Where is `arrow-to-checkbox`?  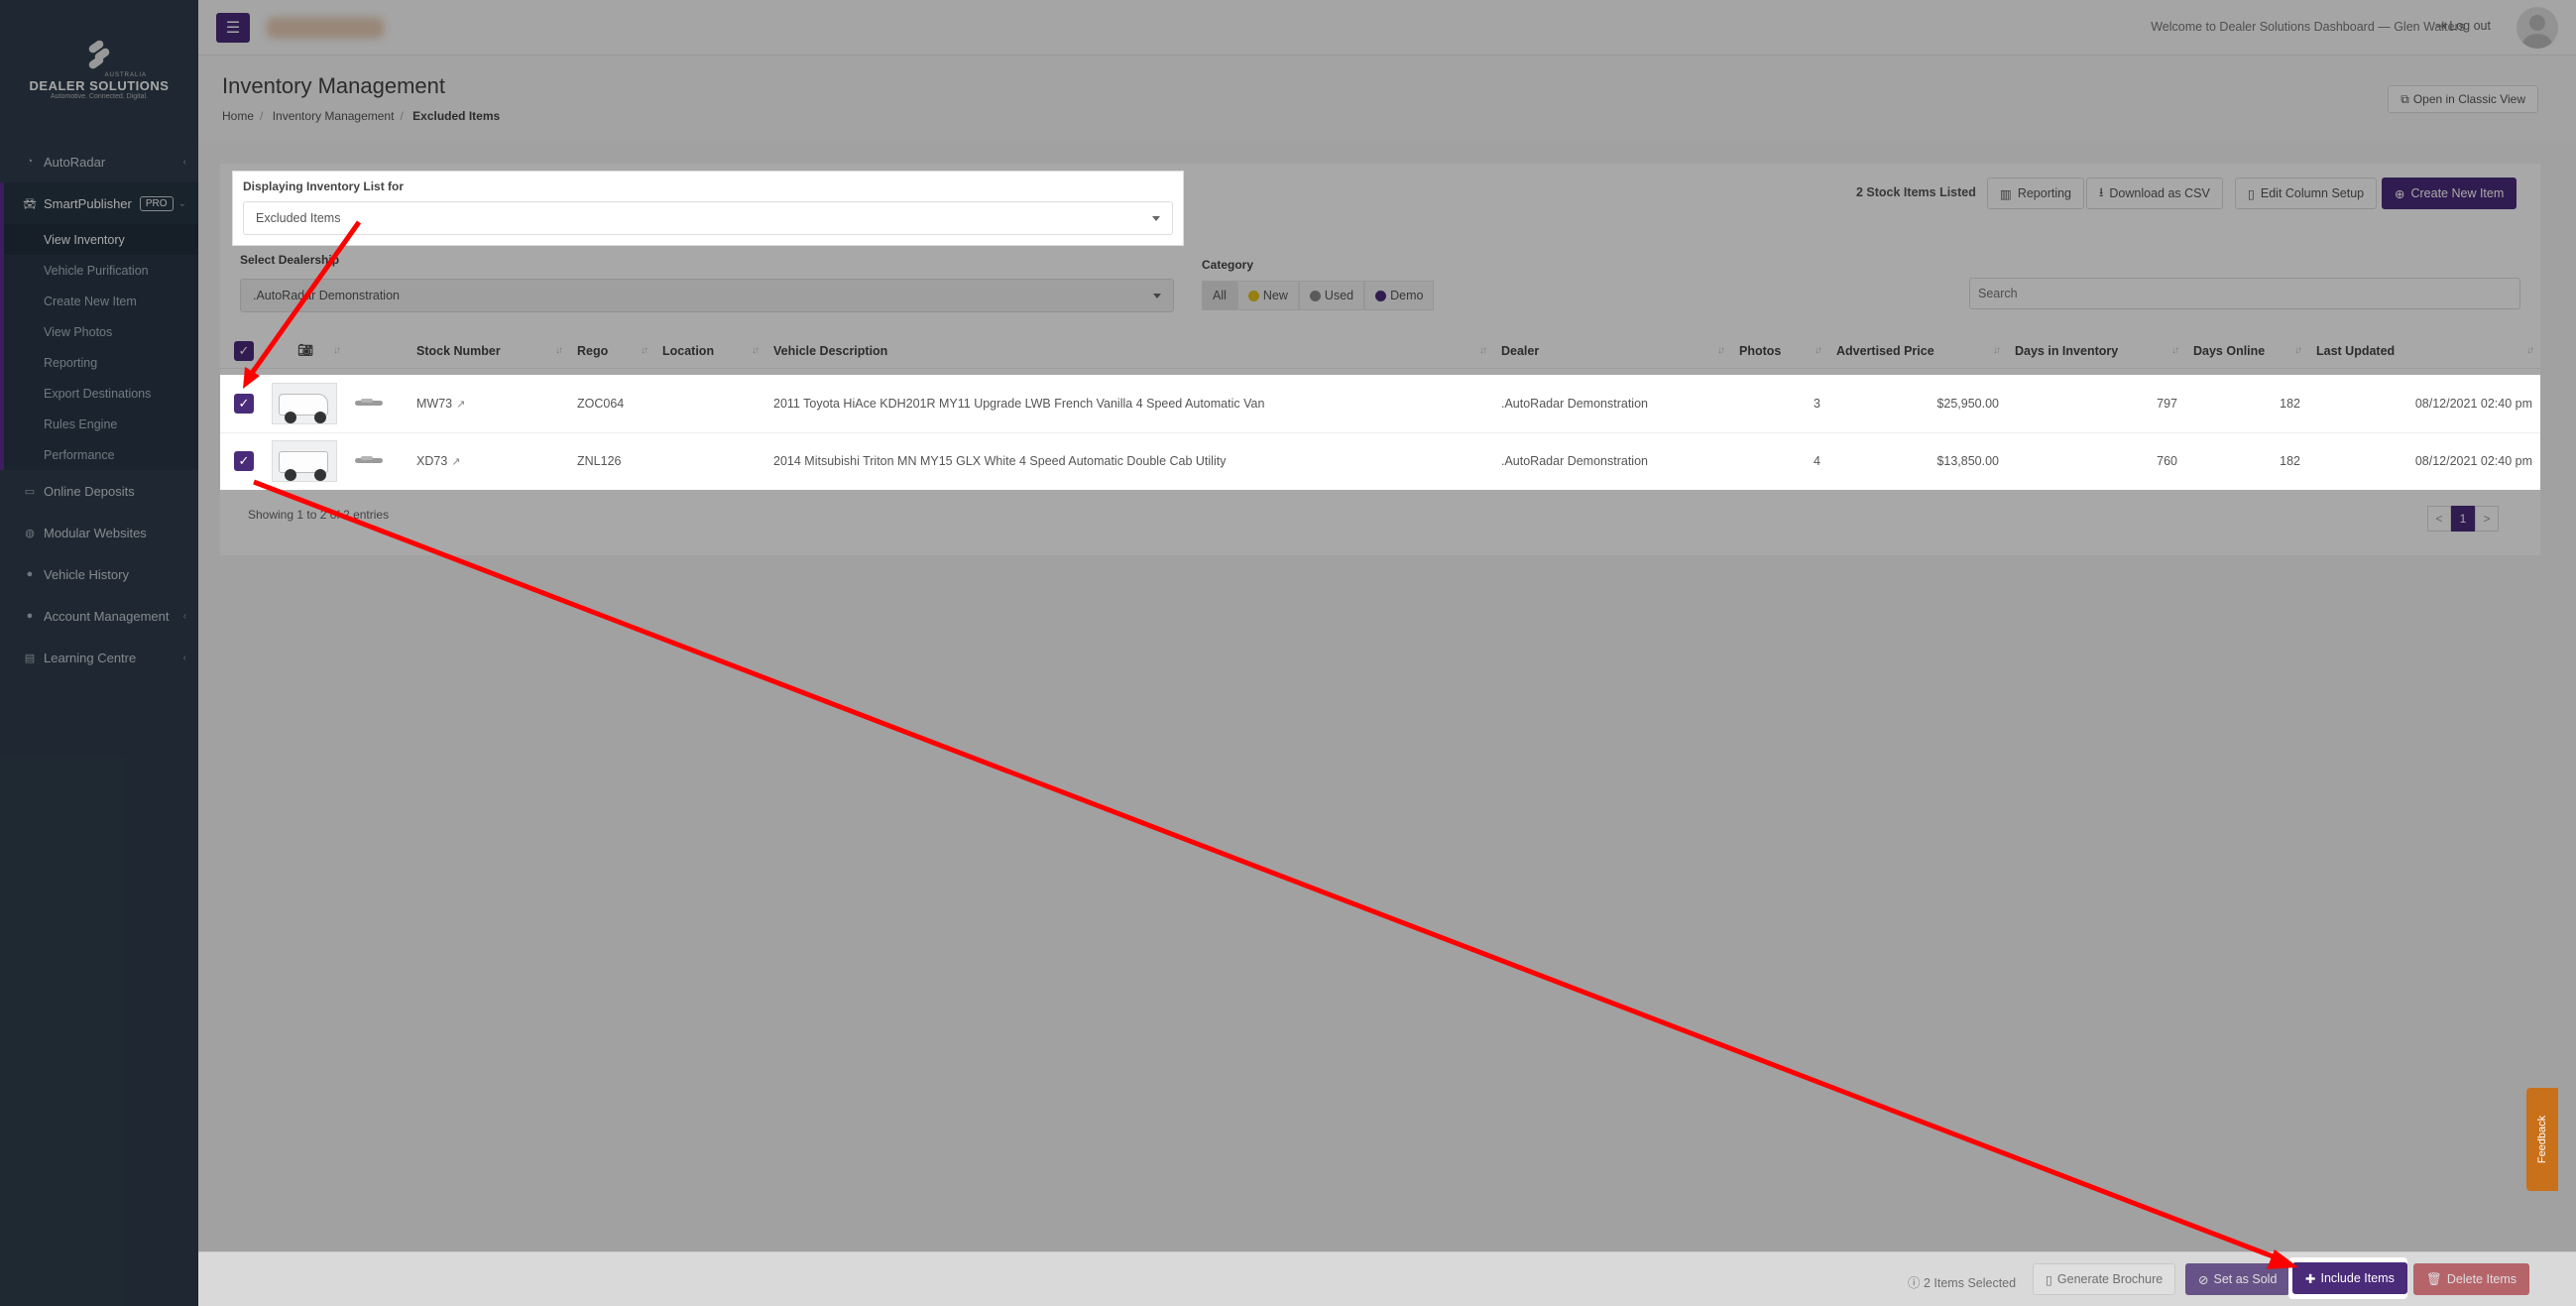
arrow-to-checkbox is located at coordinates (303, 300).